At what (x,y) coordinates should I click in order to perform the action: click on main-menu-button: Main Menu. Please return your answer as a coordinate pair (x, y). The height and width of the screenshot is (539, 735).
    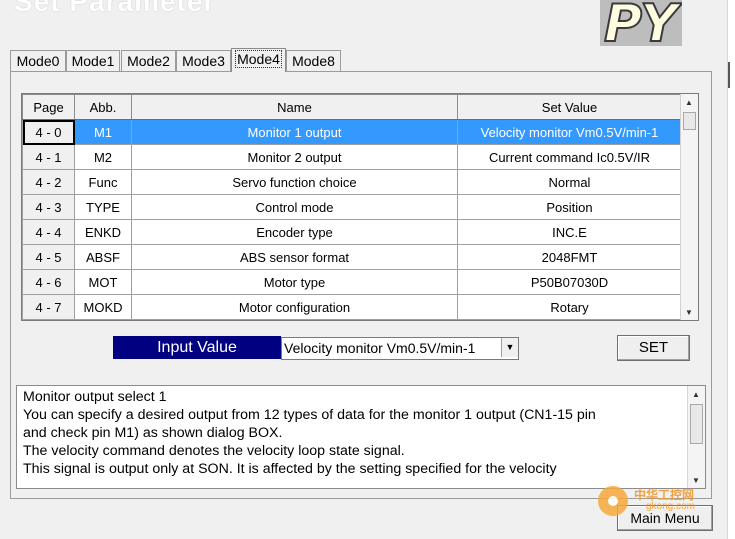
    Looking at the image, I should click on (665, 518).